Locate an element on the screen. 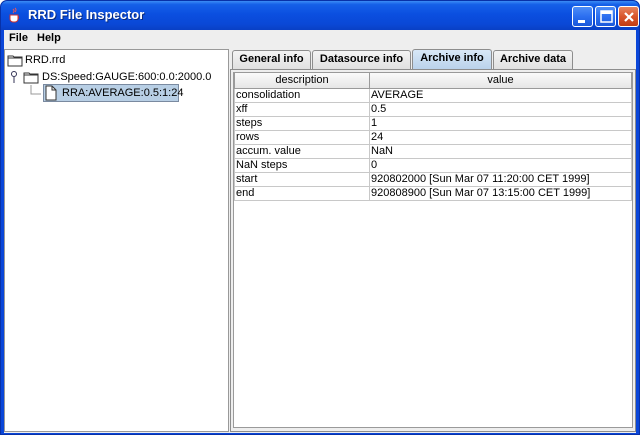 This screenshot has height=435, width=640. column-header-description: description is located at coordinates (302, 81).